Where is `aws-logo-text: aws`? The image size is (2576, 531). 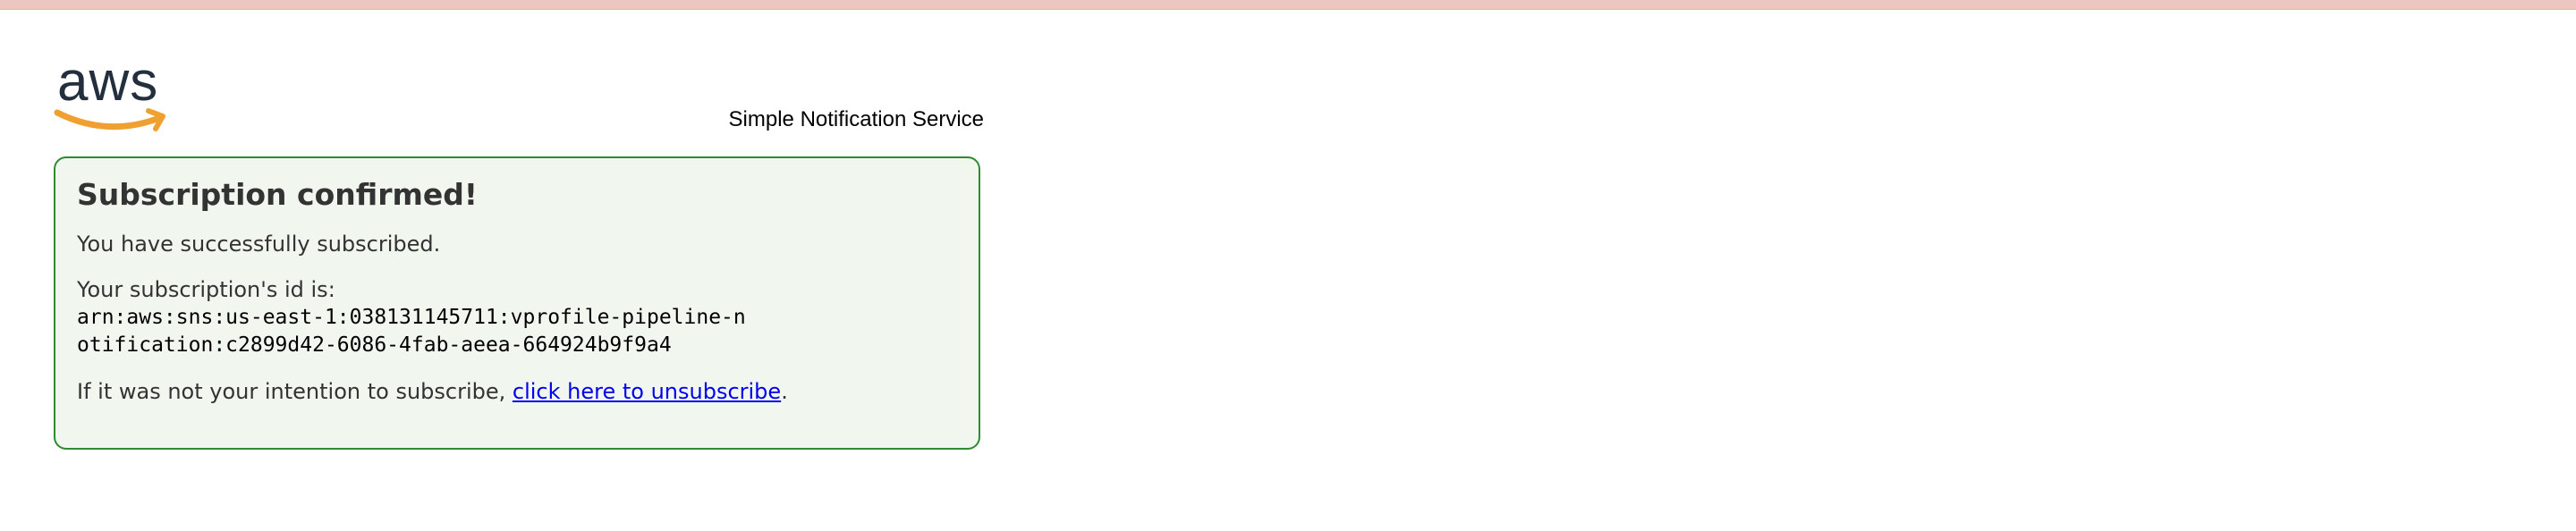
aws-logo-text: aws is located at coordinates (107, 84).